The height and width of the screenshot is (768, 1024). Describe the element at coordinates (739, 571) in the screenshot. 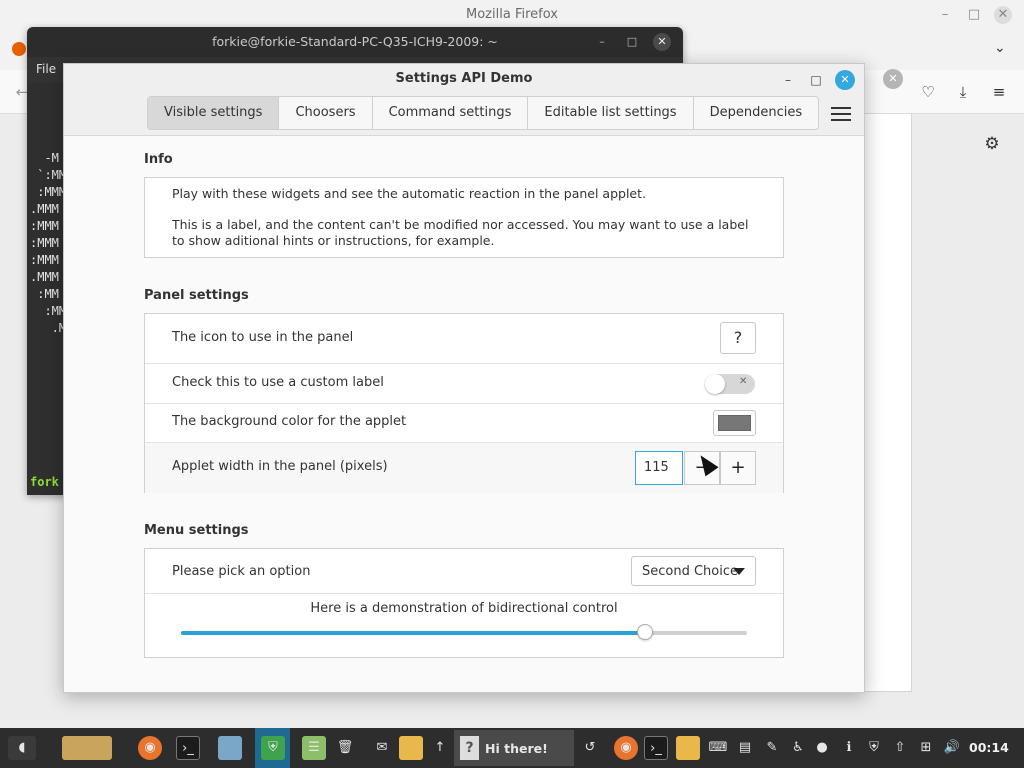

I see `dropdown-arrow-icon` at that location.